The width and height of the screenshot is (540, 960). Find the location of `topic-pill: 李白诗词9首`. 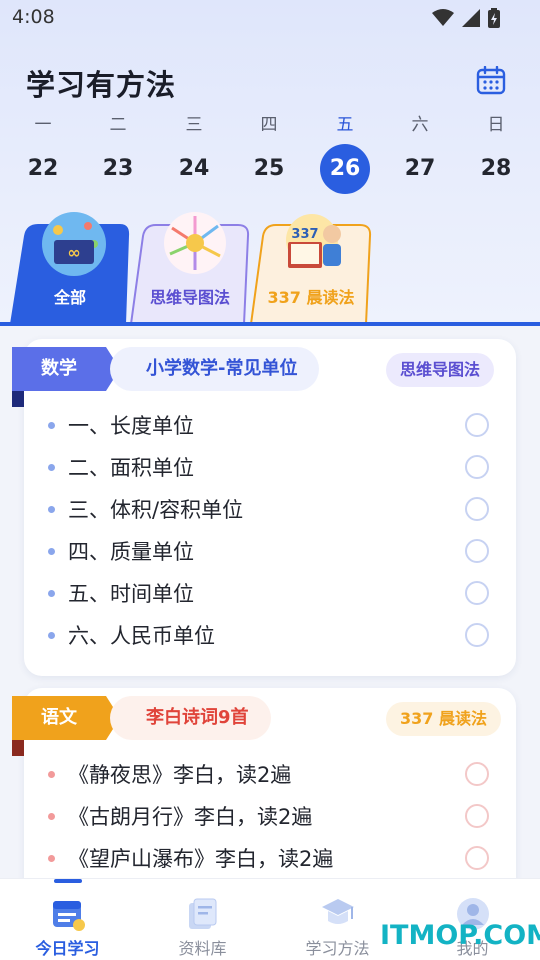

topic-pill: 李白诗词9首 is located at coordinates (190, 718).